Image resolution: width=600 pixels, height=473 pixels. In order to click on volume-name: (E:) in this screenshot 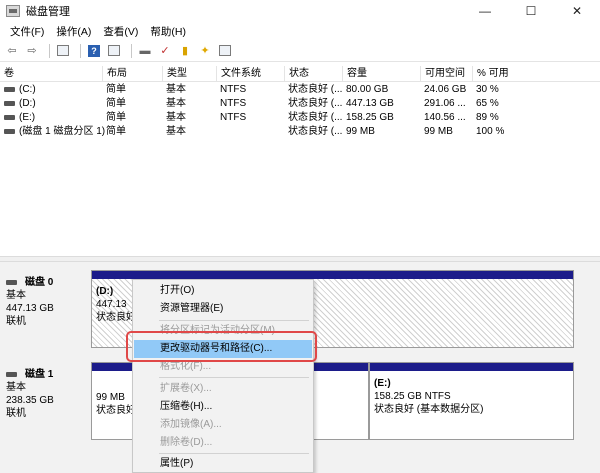, I will do `click(27, 117)`.